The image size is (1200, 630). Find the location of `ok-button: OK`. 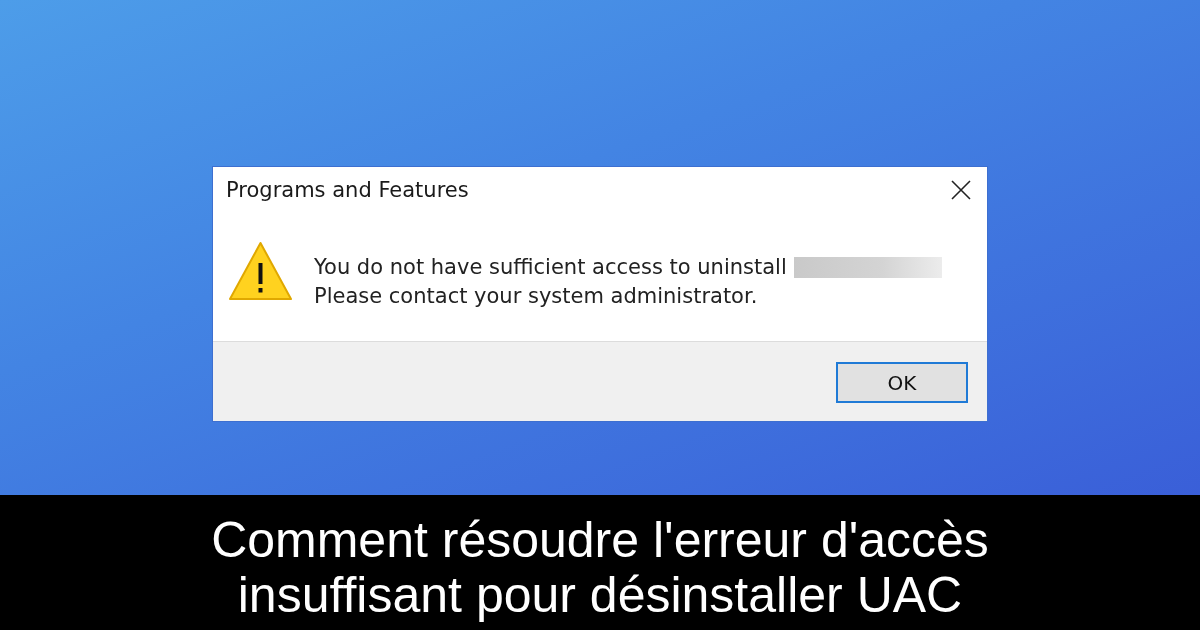

ok-button: OK is located at coordinates (902, 382).